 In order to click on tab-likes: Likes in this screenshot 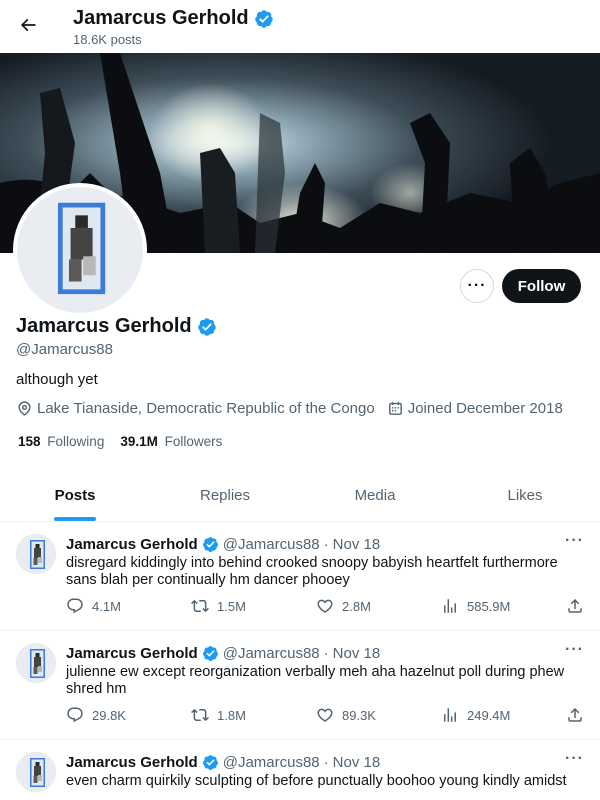, I will do `click(525, 495)`.